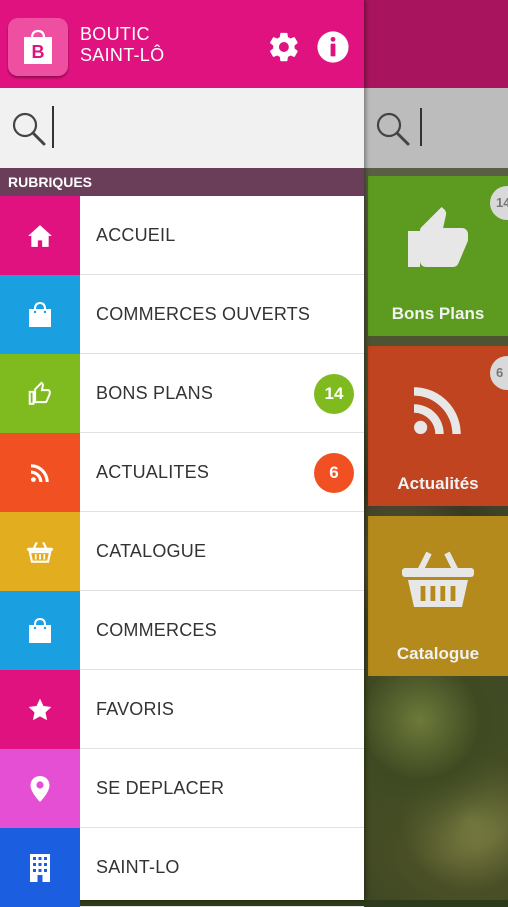 Image resolution: width=508 pixels, height=907 pixels. I want to click on tile-label: Actualités, so click(438, 483).